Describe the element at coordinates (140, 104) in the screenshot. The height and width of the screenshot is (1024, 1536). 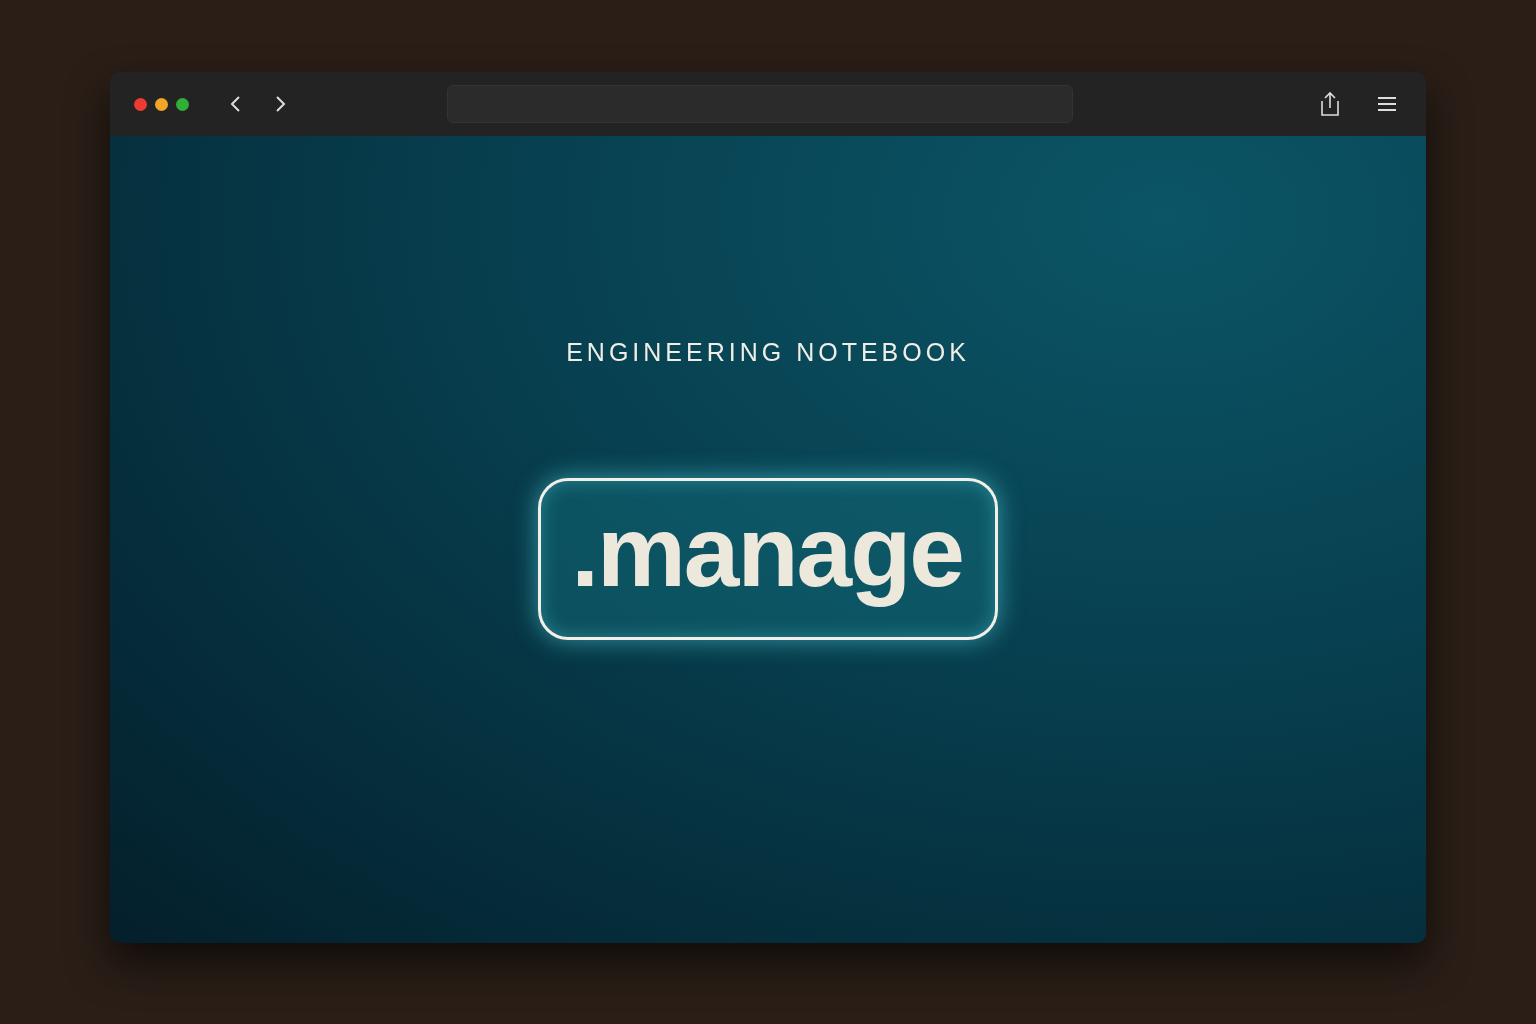
I see `close-window-button` at that location.